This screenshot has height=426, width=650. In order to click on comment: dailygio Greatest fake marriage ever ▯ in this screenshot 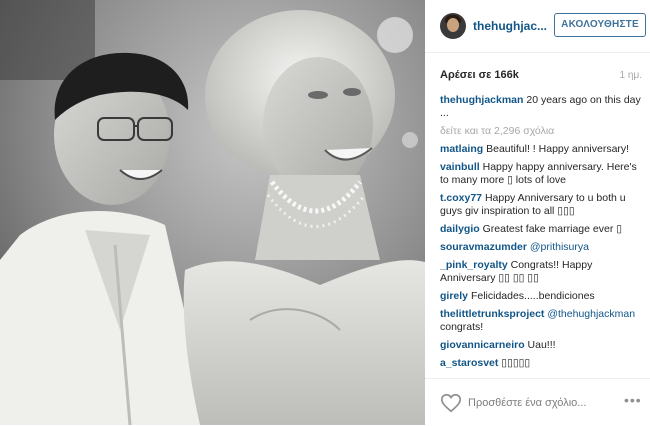, I will do `click(541, 229)`.